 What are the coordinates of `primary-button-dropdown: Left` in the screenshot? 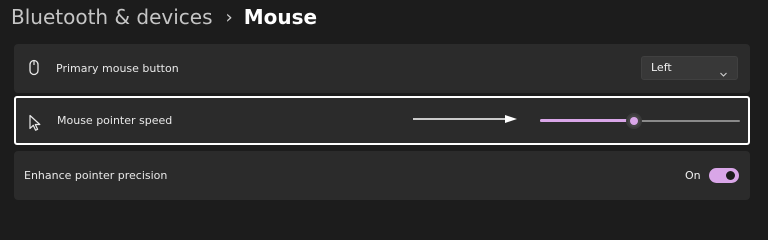 It's located at (689, 68).